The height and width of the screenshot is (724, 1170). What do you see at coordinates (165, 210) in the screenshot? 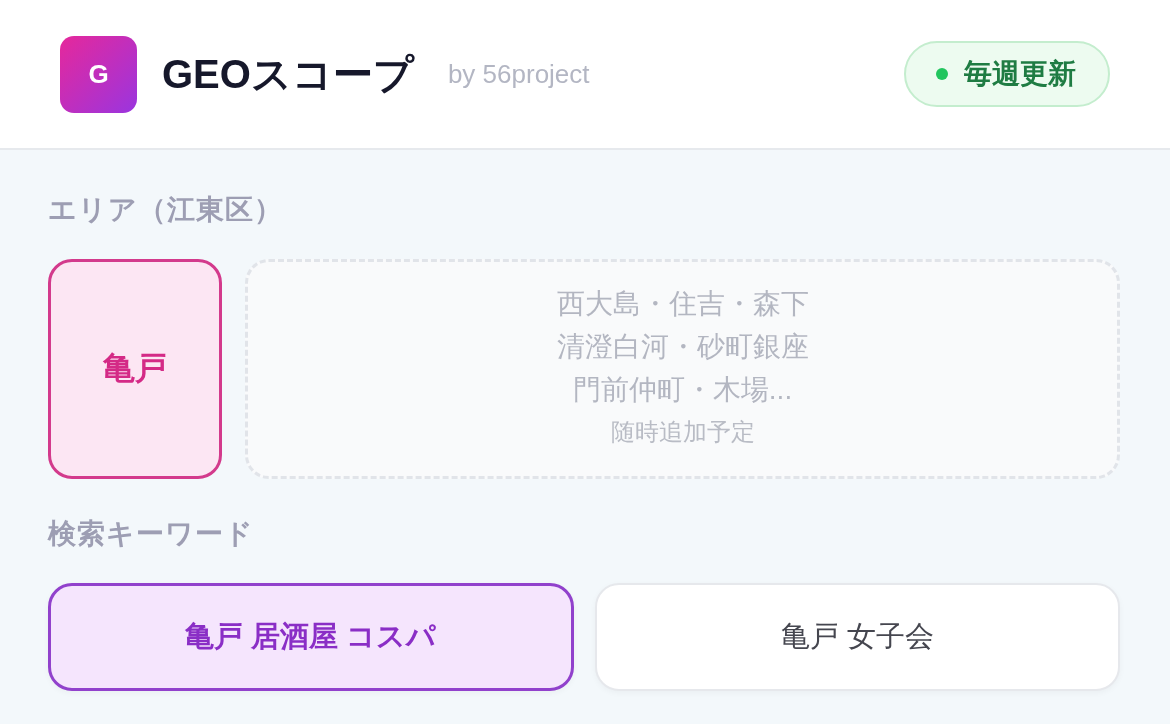
I see `section-label: エリア（江東区）` at bounding box center [165, 210].